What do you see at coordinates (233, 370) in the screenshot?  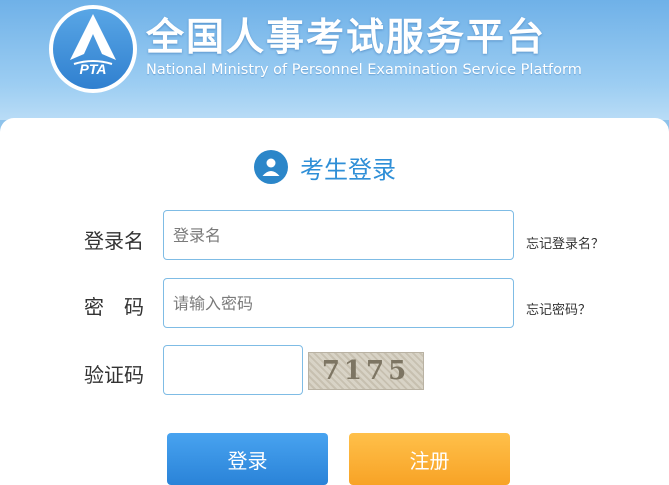 I see `captcha-input` at bounding box center [233, 370].